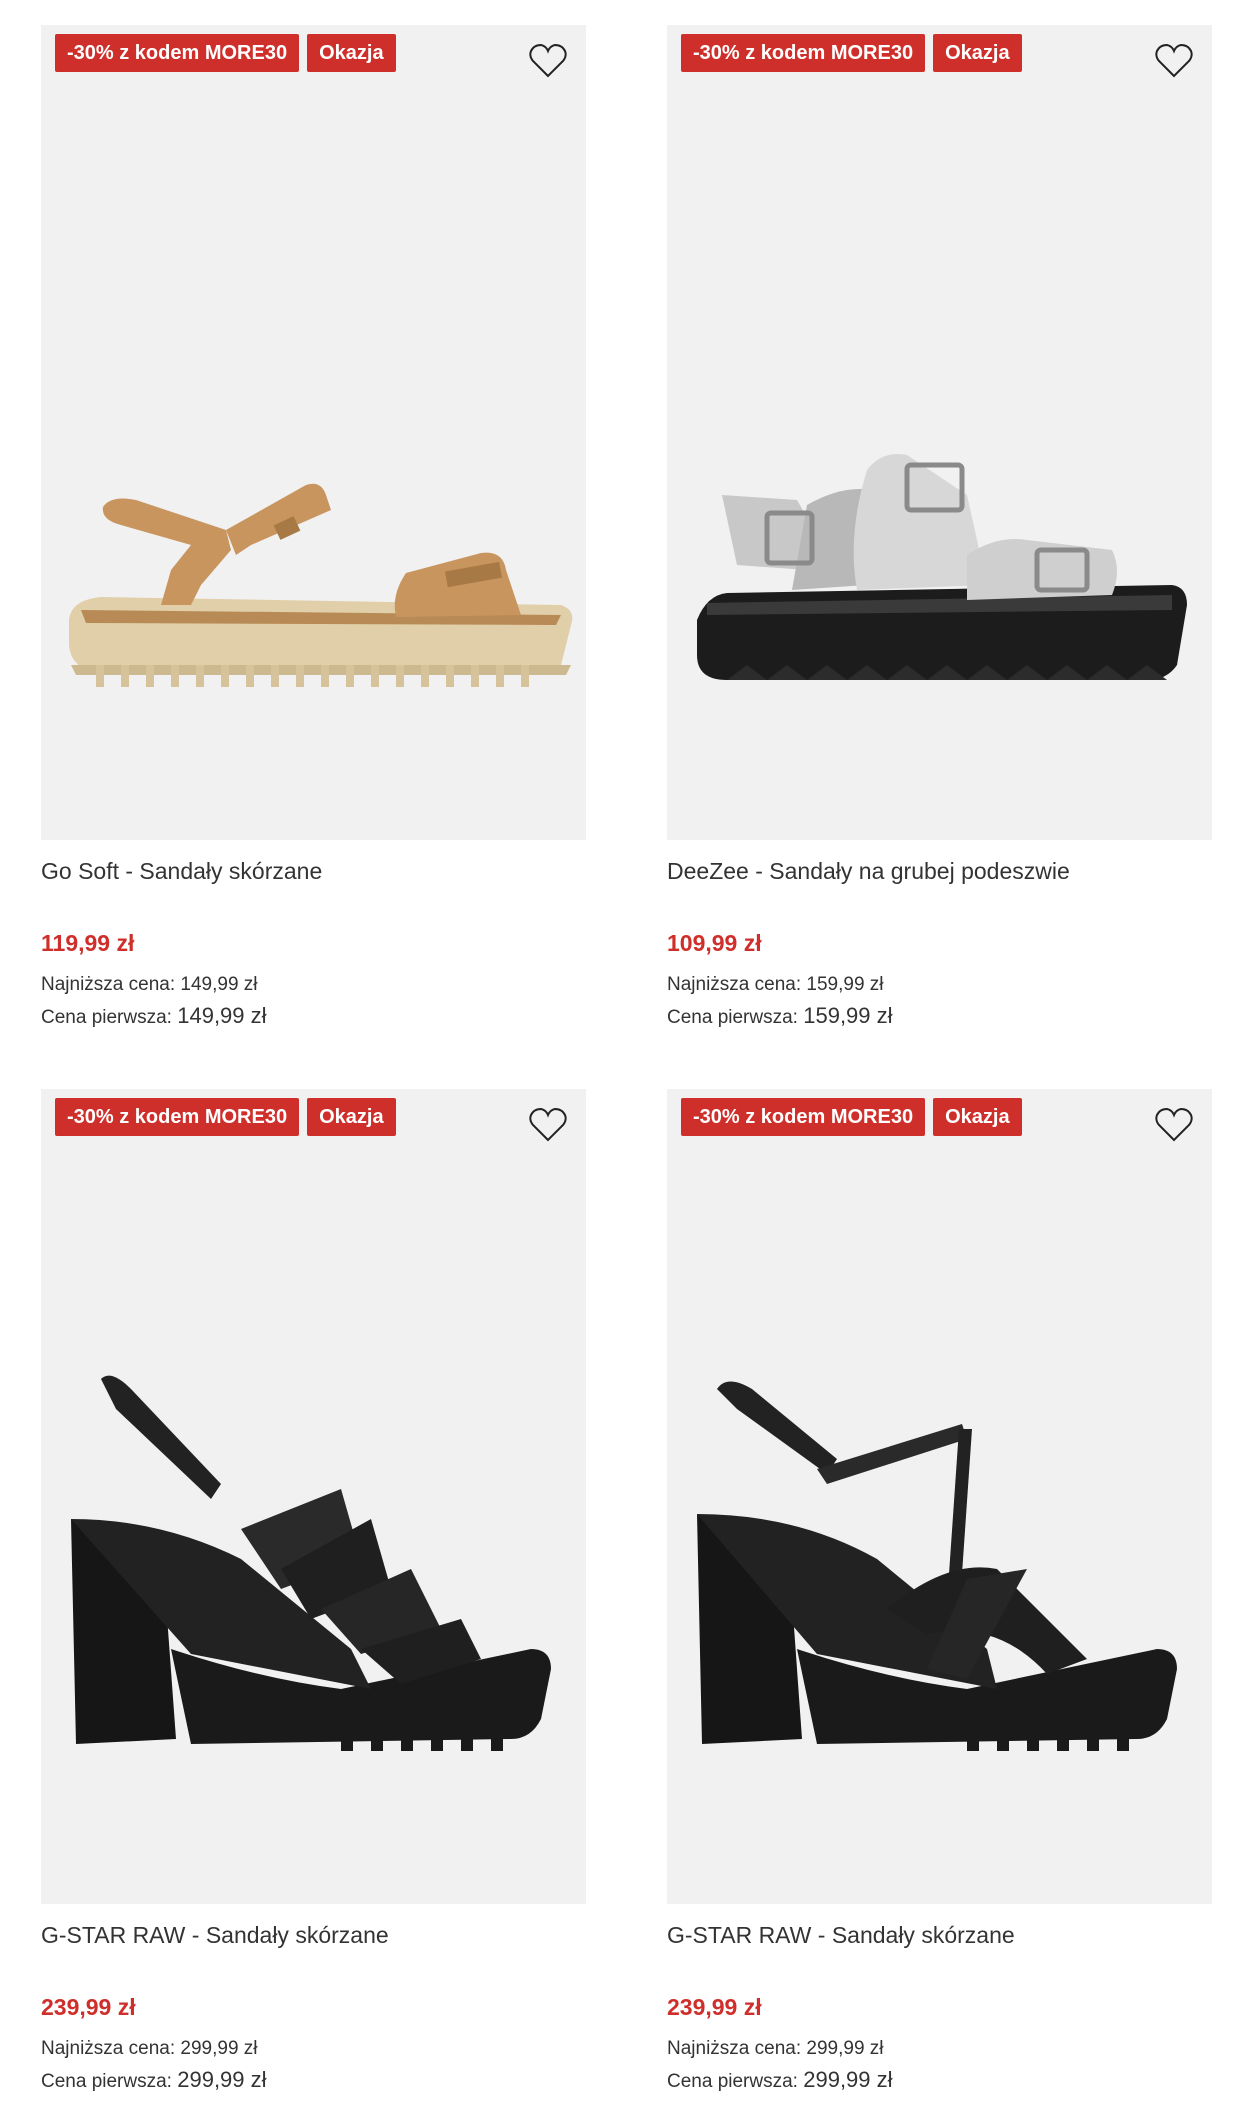 This screenshot has height=2123, width=1250. What do you see at coordinates (219, 984) in the screenshot?
I see `lowest-price-value: 149,99 zł` at bounding box center [219, 984].